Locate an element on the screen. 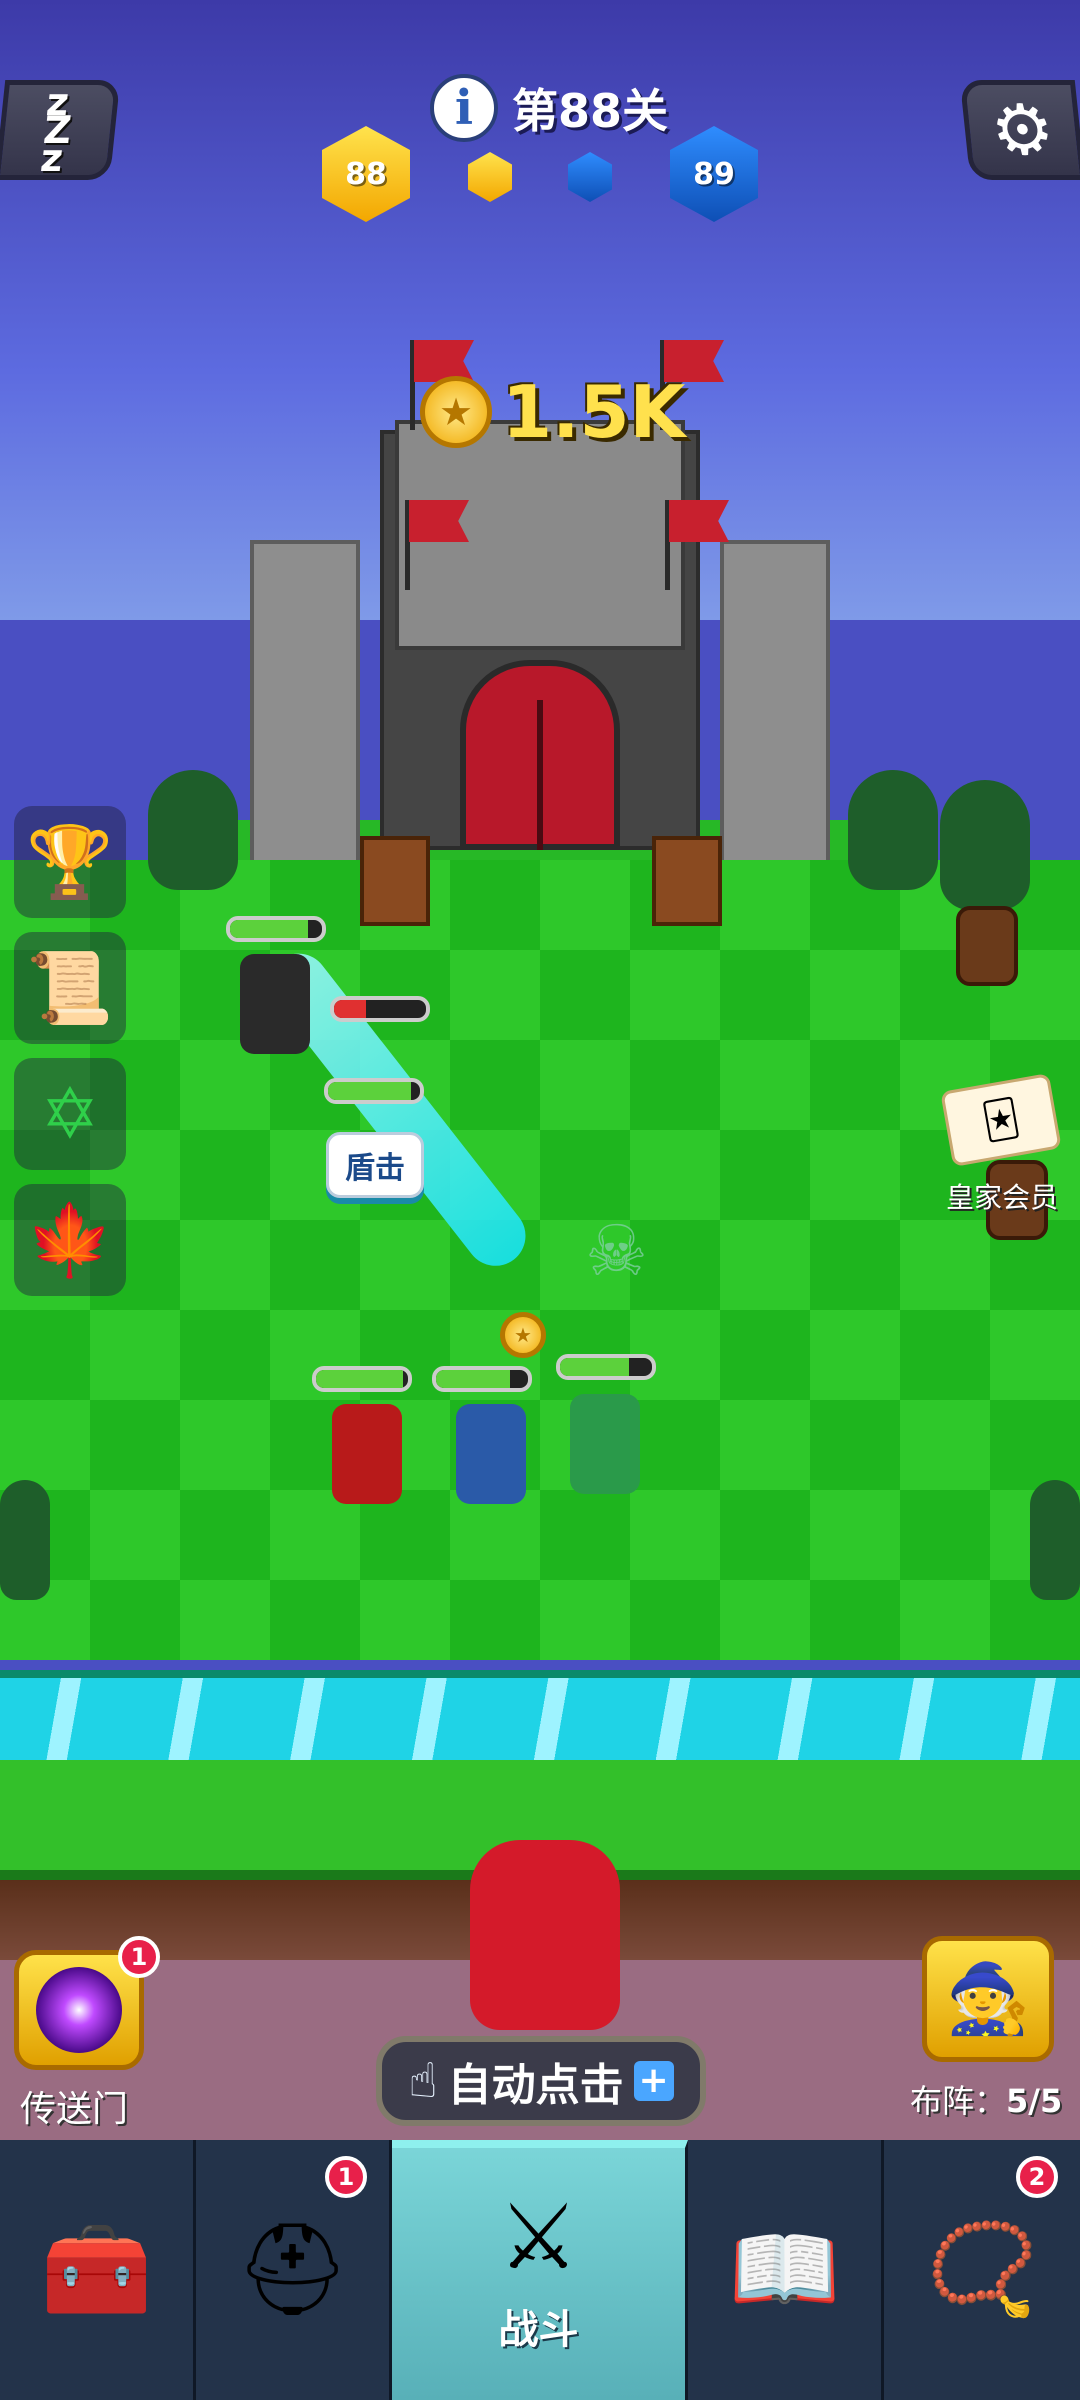 Image resolution: width=1080 pixels, height=2400 pixels. level-header: i 第88关 is located at coordinates (549, 107).